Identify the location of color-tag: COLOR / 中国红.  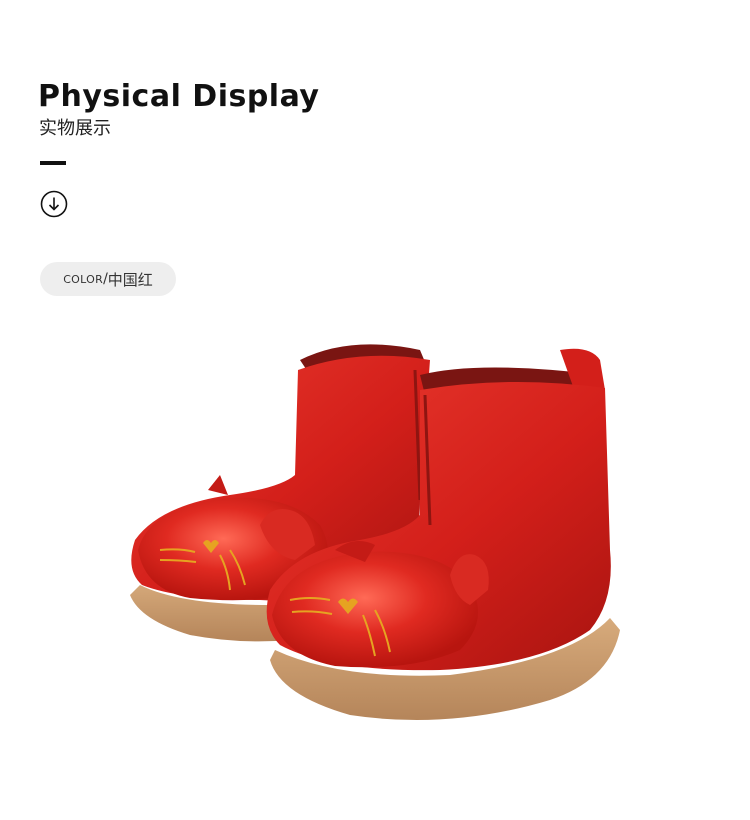
(108, 279).